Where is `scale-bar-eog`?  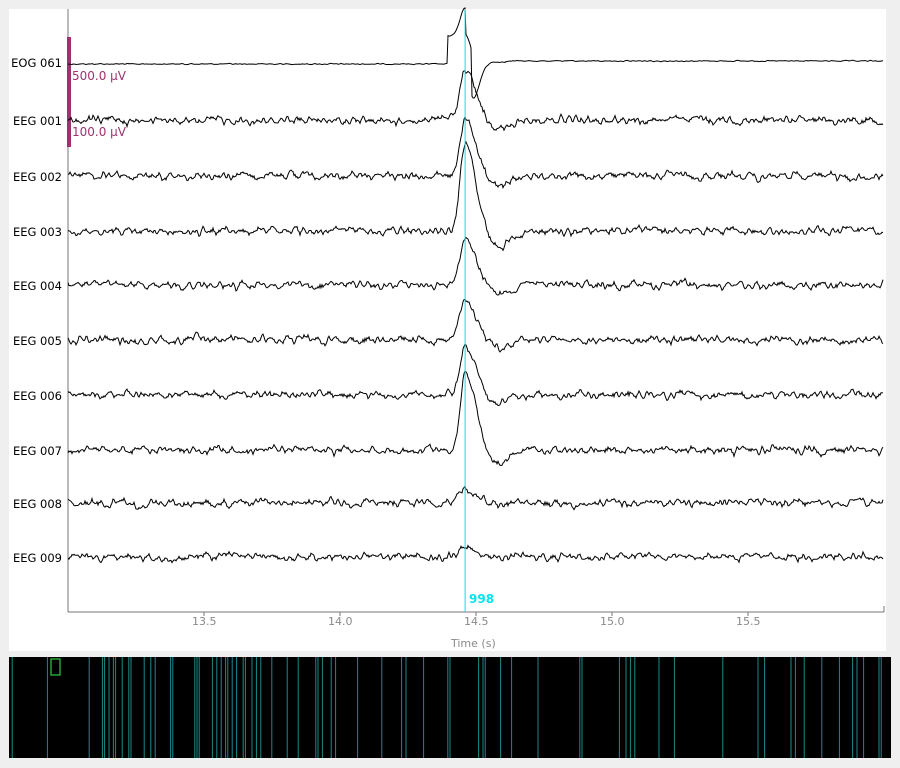 scale-bar-eog is located at coordinates (69, 65).